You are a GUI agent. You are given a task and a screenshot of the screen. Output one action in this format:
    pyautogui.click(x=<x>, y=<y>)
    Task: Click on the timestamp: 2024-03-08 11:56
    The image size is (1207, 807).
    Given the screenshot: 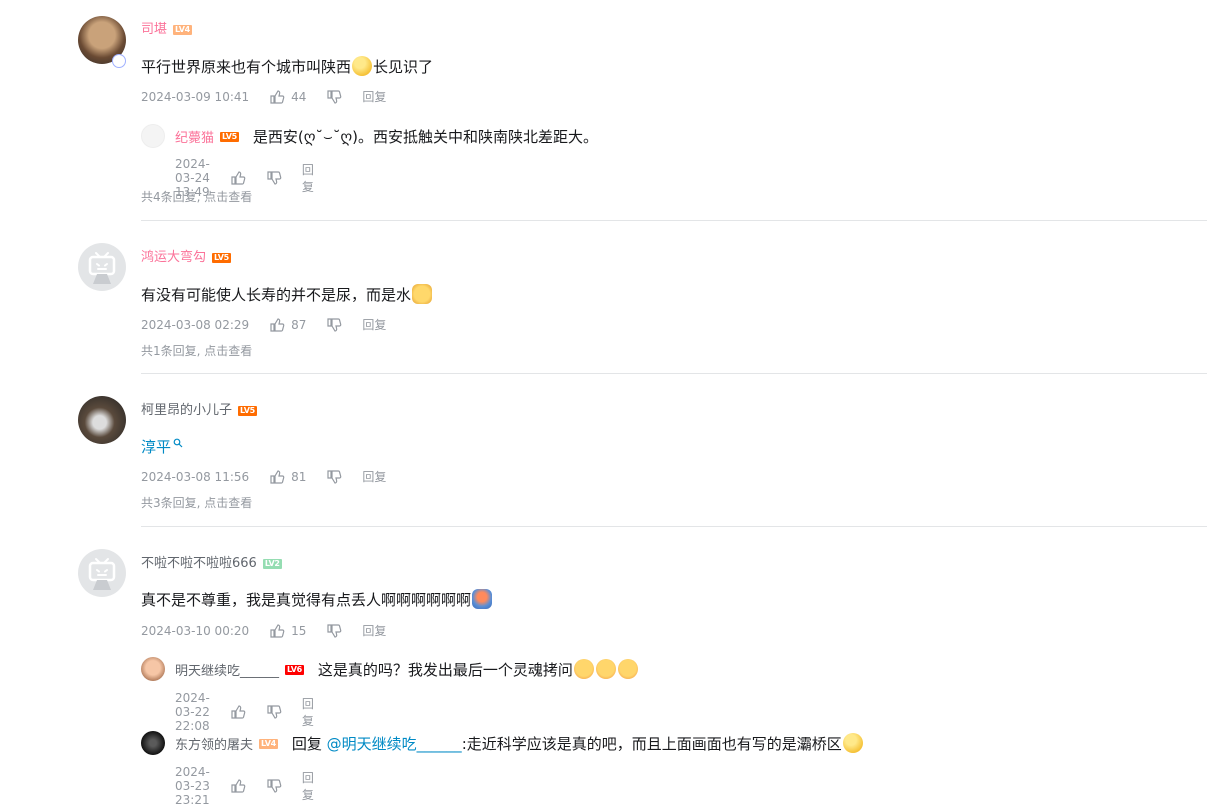 What is the action you would take?
    pyautogui.click(x=195, y=477)
    